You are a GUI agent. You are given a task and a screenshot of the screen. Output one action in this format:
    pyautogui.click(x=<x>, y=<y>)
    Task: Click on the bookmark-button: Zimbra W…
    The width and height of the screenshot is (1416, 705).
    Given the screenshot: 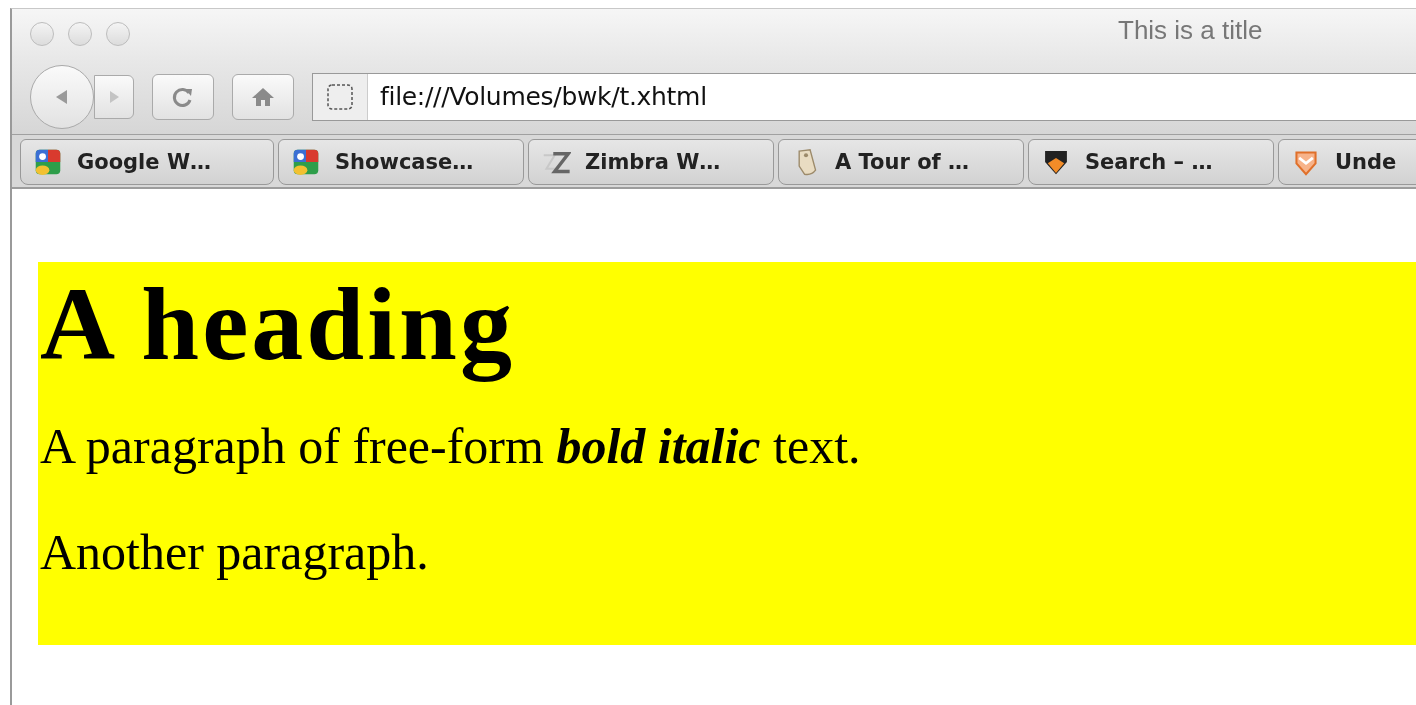 What is the action you would take?
    pyautogui.click(x=651, y=162)
    